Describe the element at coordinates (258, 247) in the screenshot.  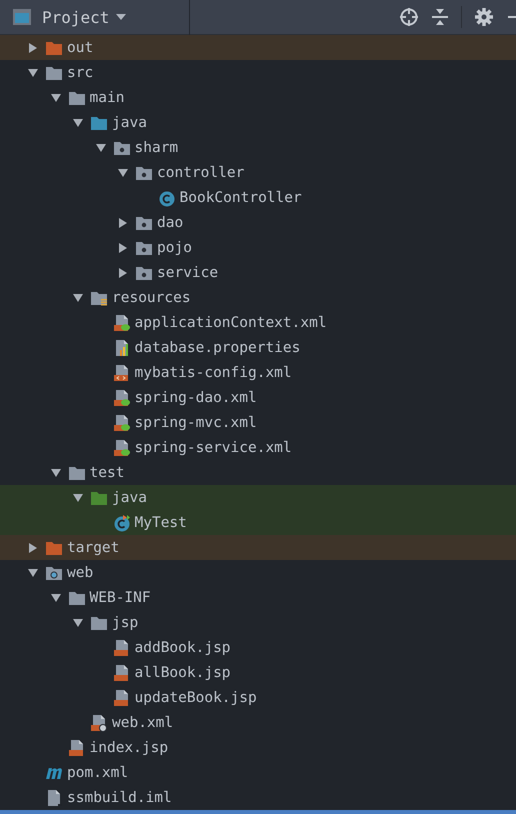
I see `tree-item: pojo` at that location.